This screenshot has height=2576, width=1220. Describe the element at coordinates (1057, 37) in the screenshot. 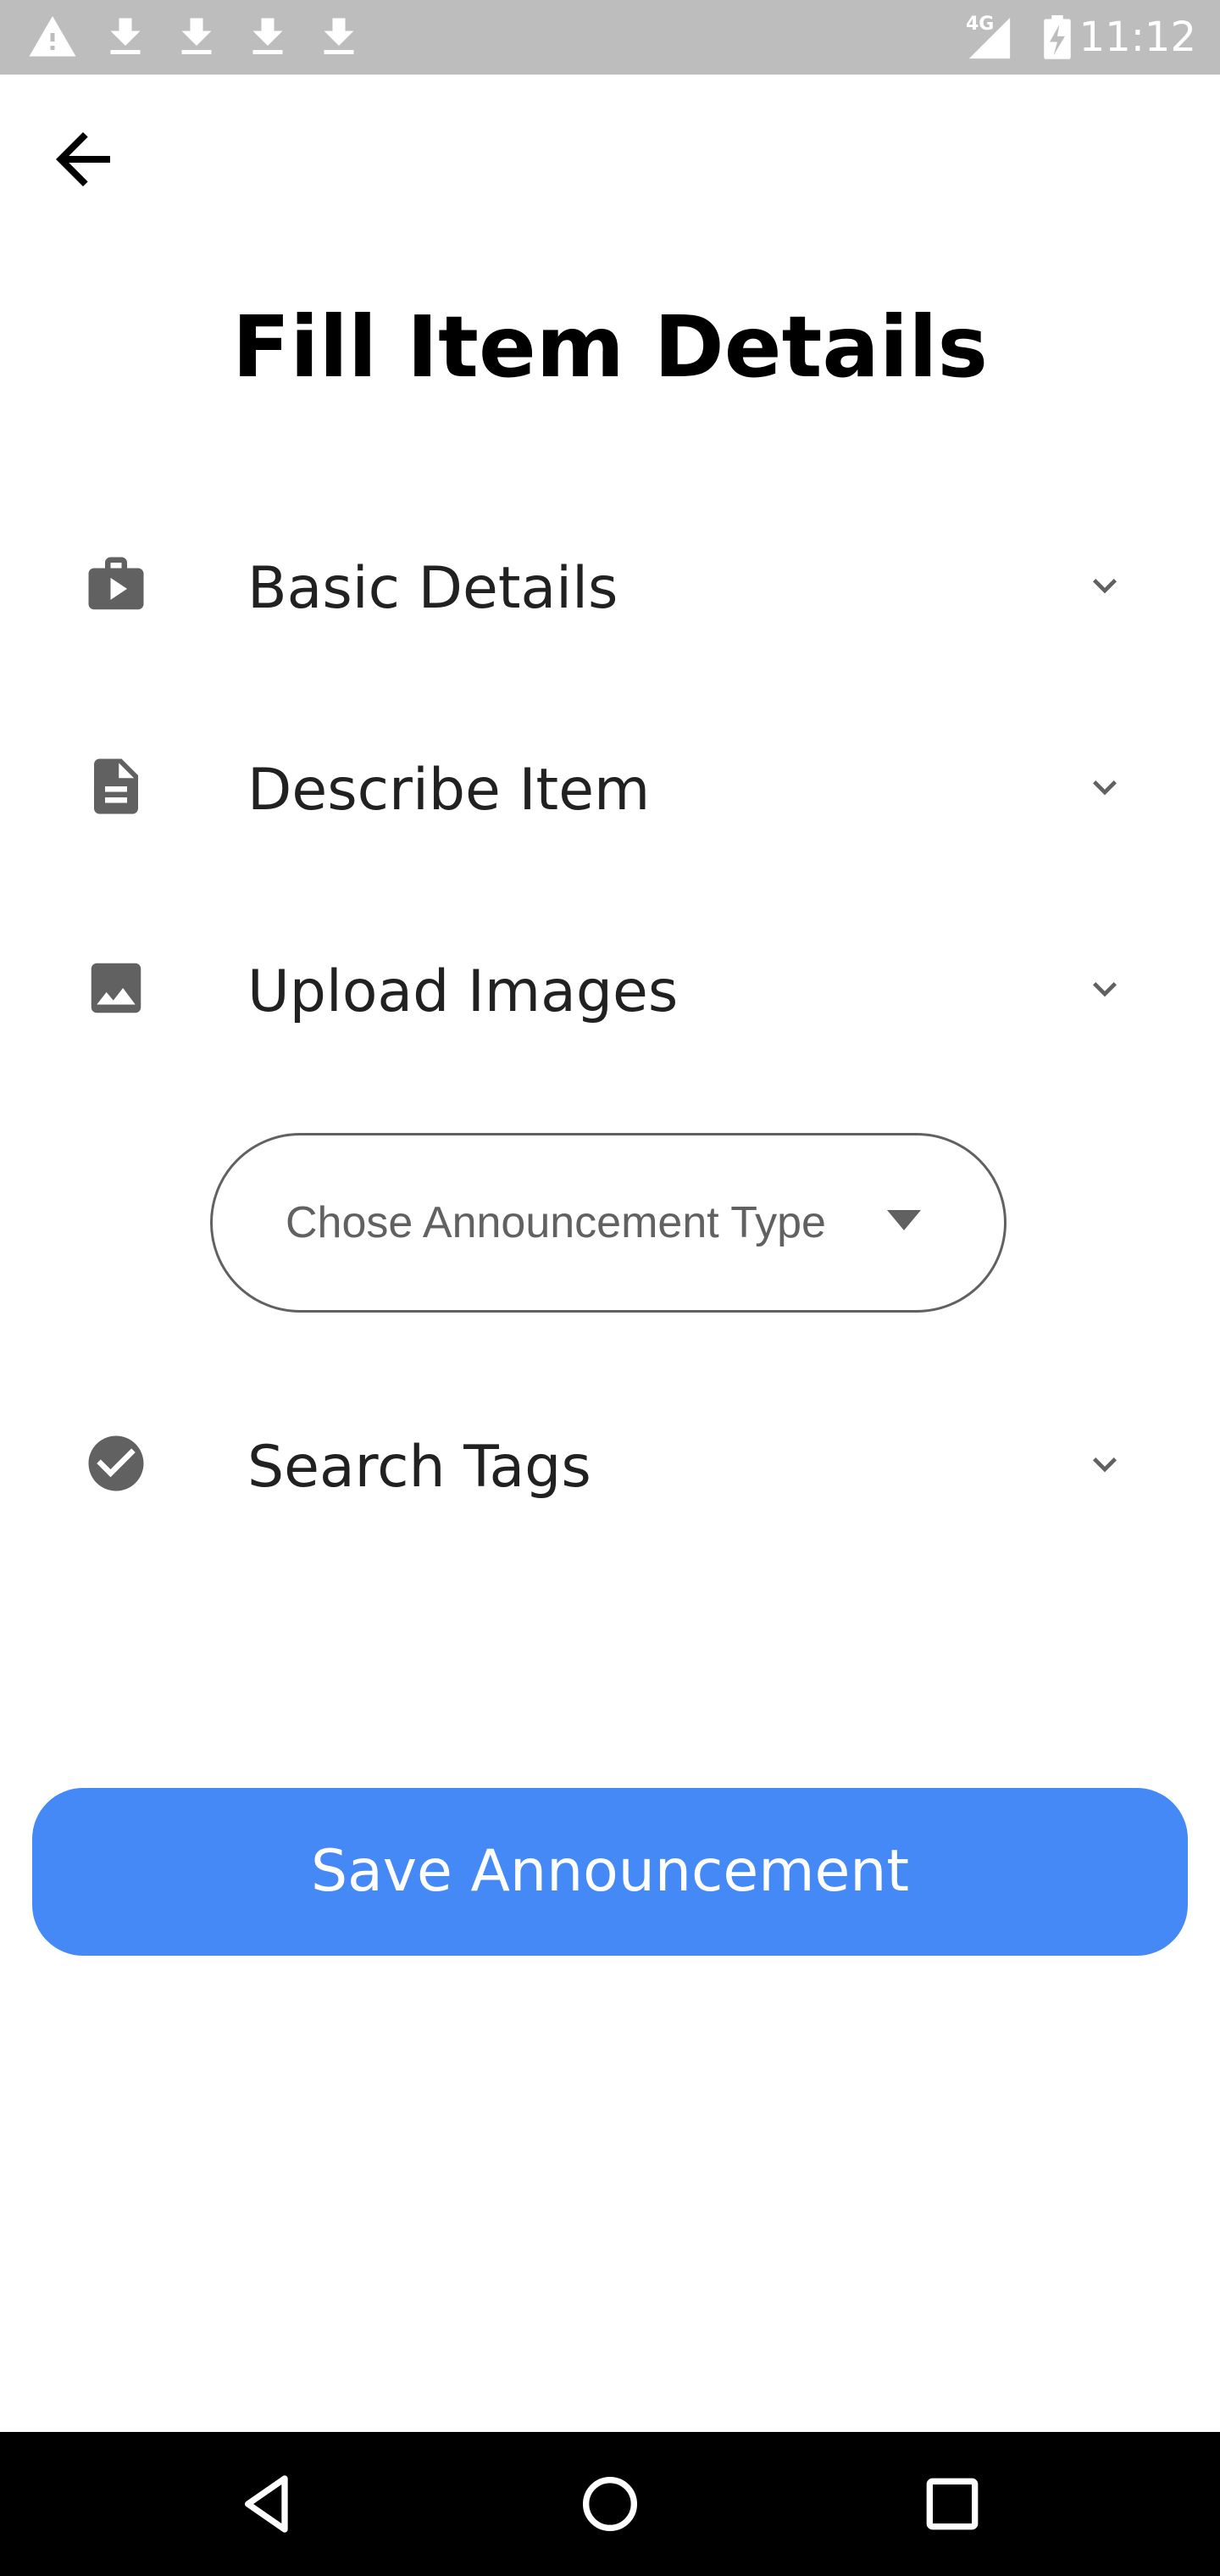

I see `battery-charging-icon` at that location.